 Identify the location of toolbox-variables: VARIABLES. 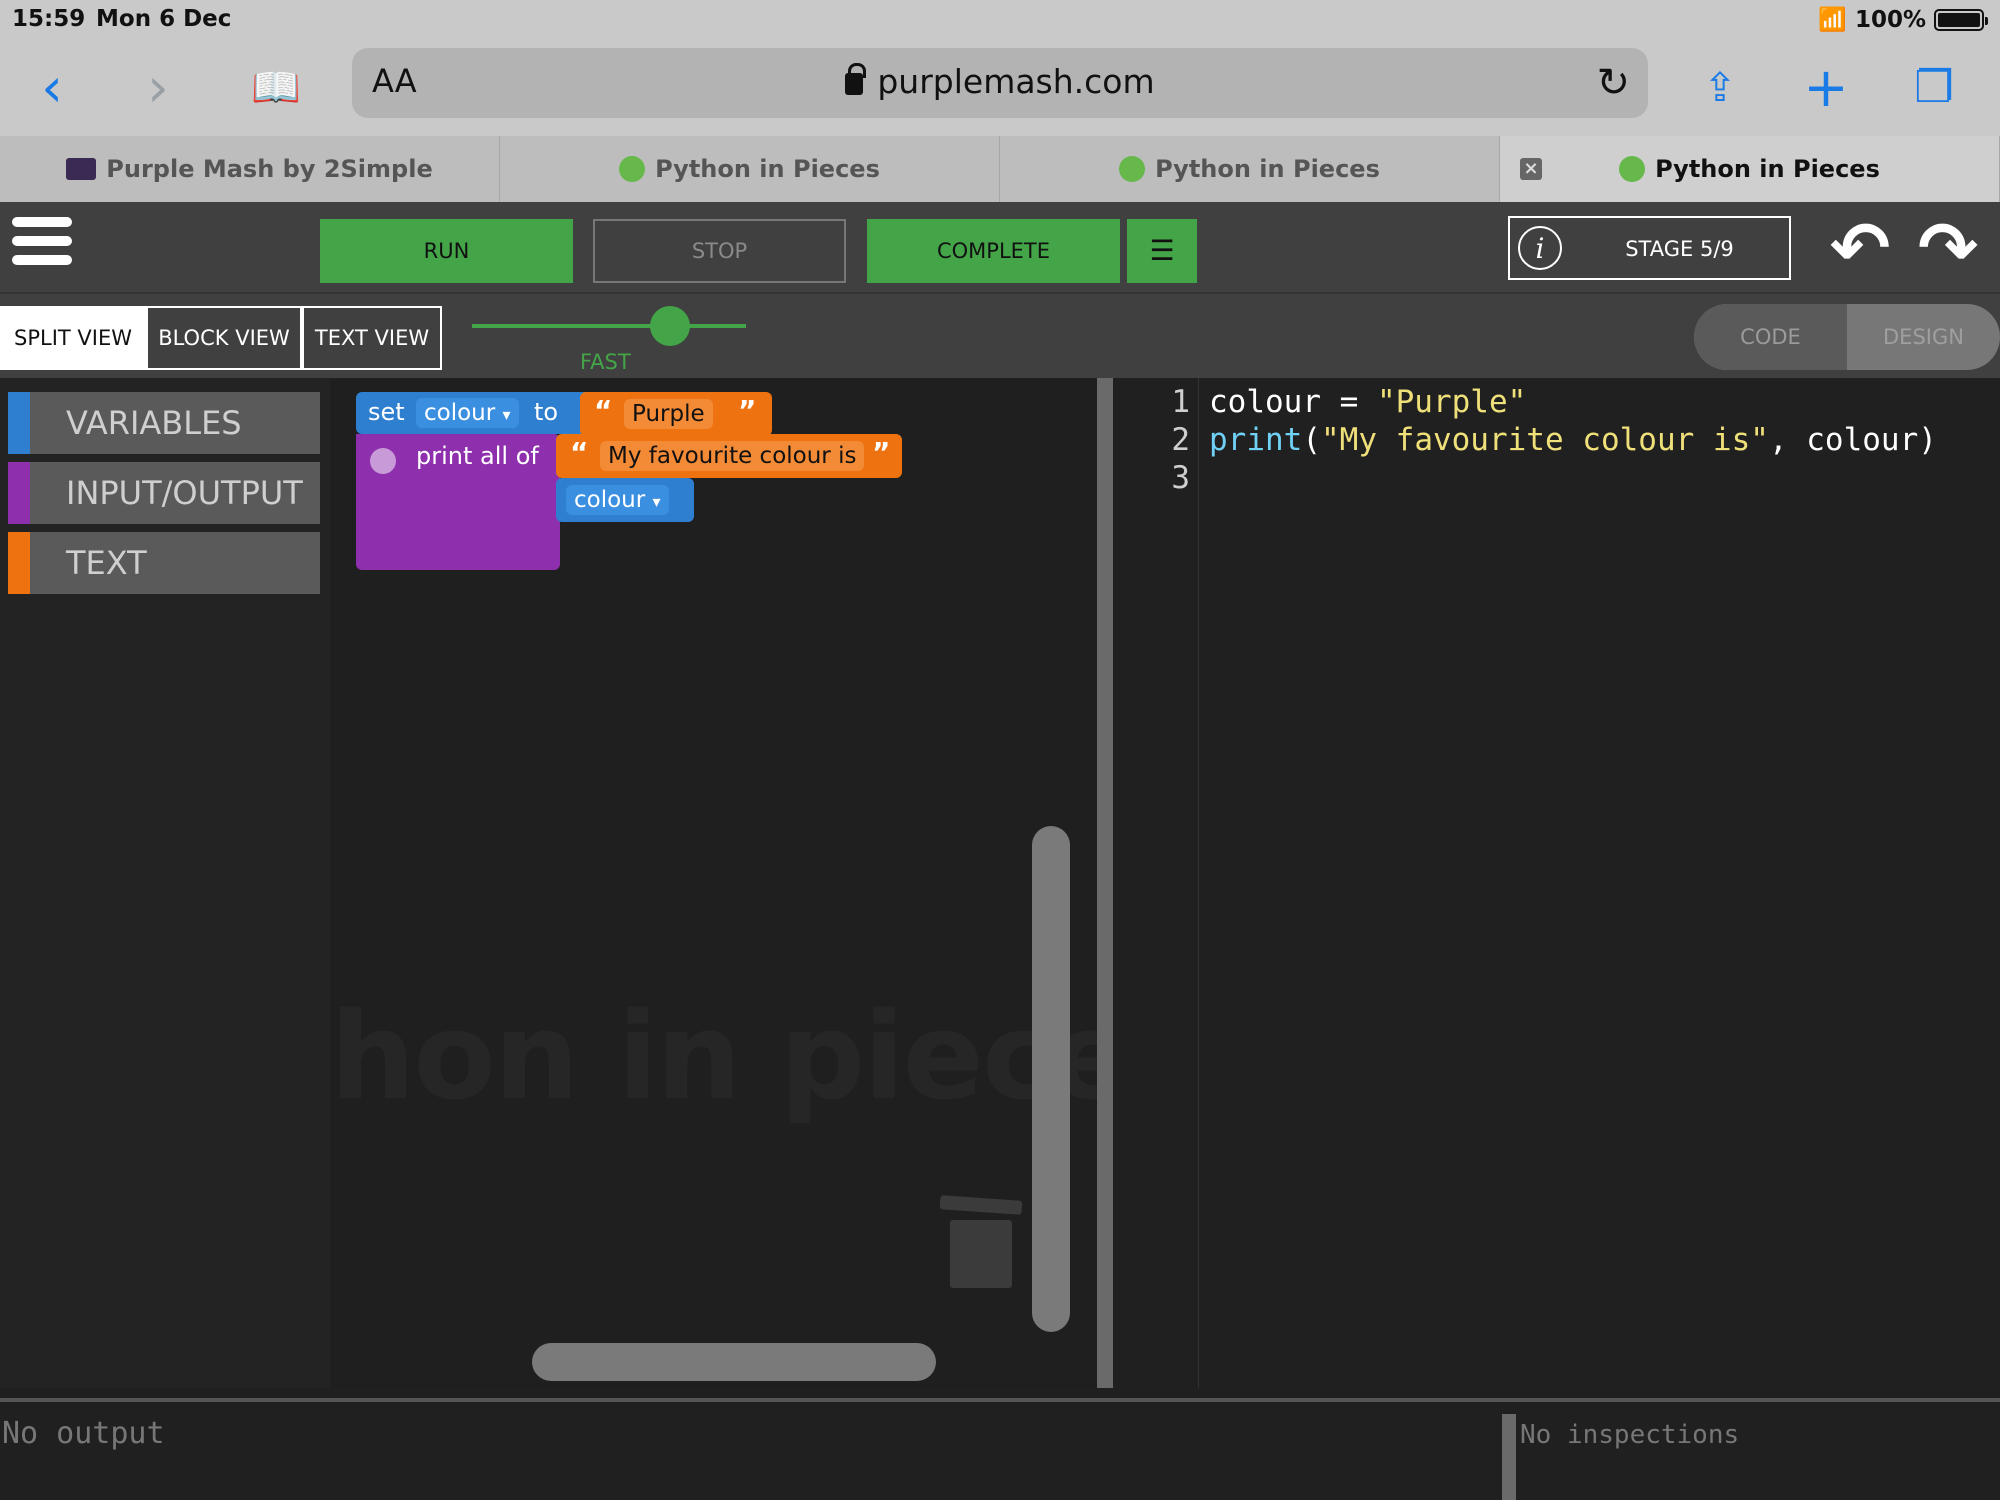
(164, 423).